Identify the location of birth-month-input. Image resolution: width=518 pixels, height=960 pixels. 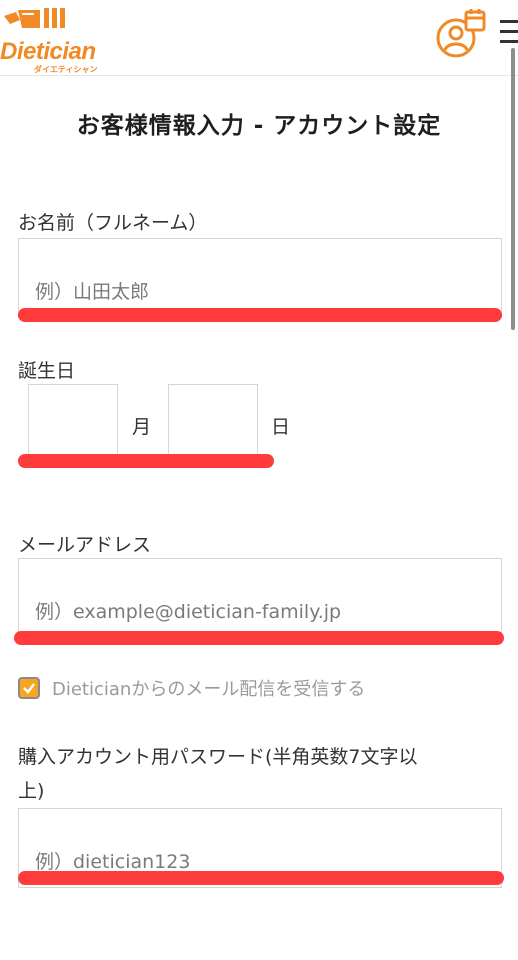
(73, 420).